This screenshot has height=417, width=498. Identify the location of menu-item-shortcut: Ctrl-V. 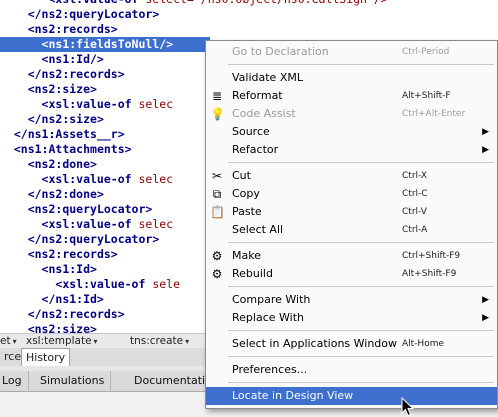
(414, 212).